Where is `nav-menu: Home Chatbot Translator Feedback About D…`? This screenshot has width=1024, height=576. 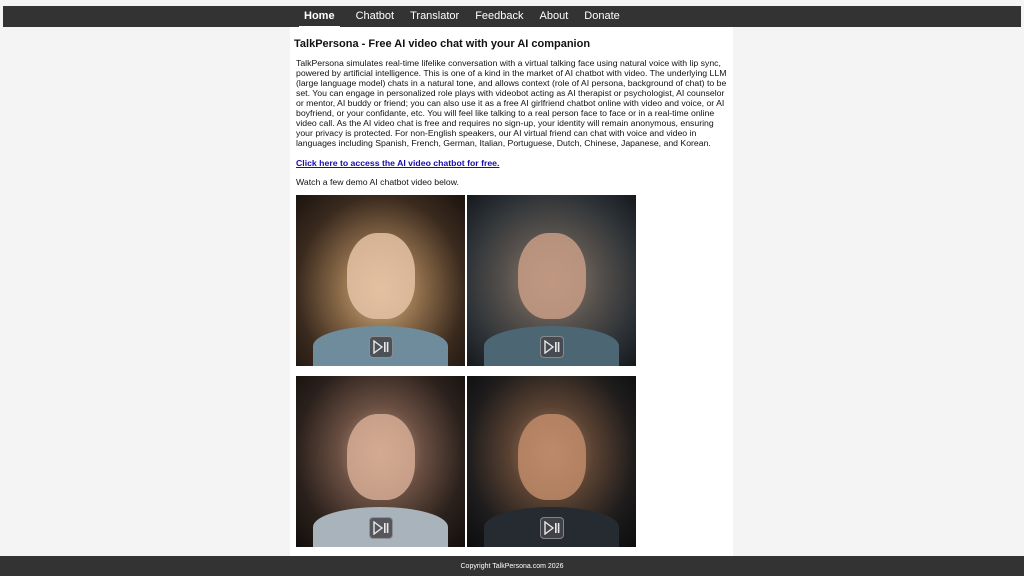 nav-menu: Home Chatbot Translator Feedback About D… is located at coordinates (459, 17).